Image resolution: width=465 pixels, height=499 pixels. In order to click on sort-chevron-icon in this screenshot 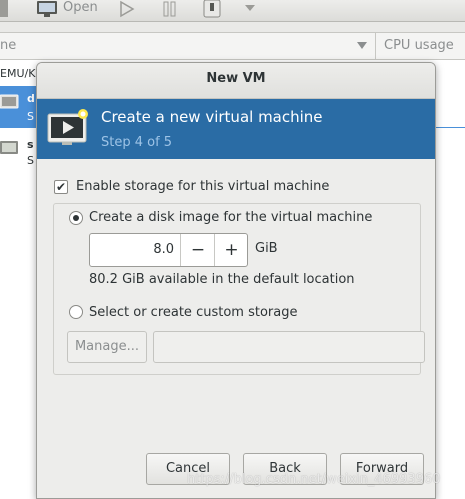, I will do `click(362, 46)`.